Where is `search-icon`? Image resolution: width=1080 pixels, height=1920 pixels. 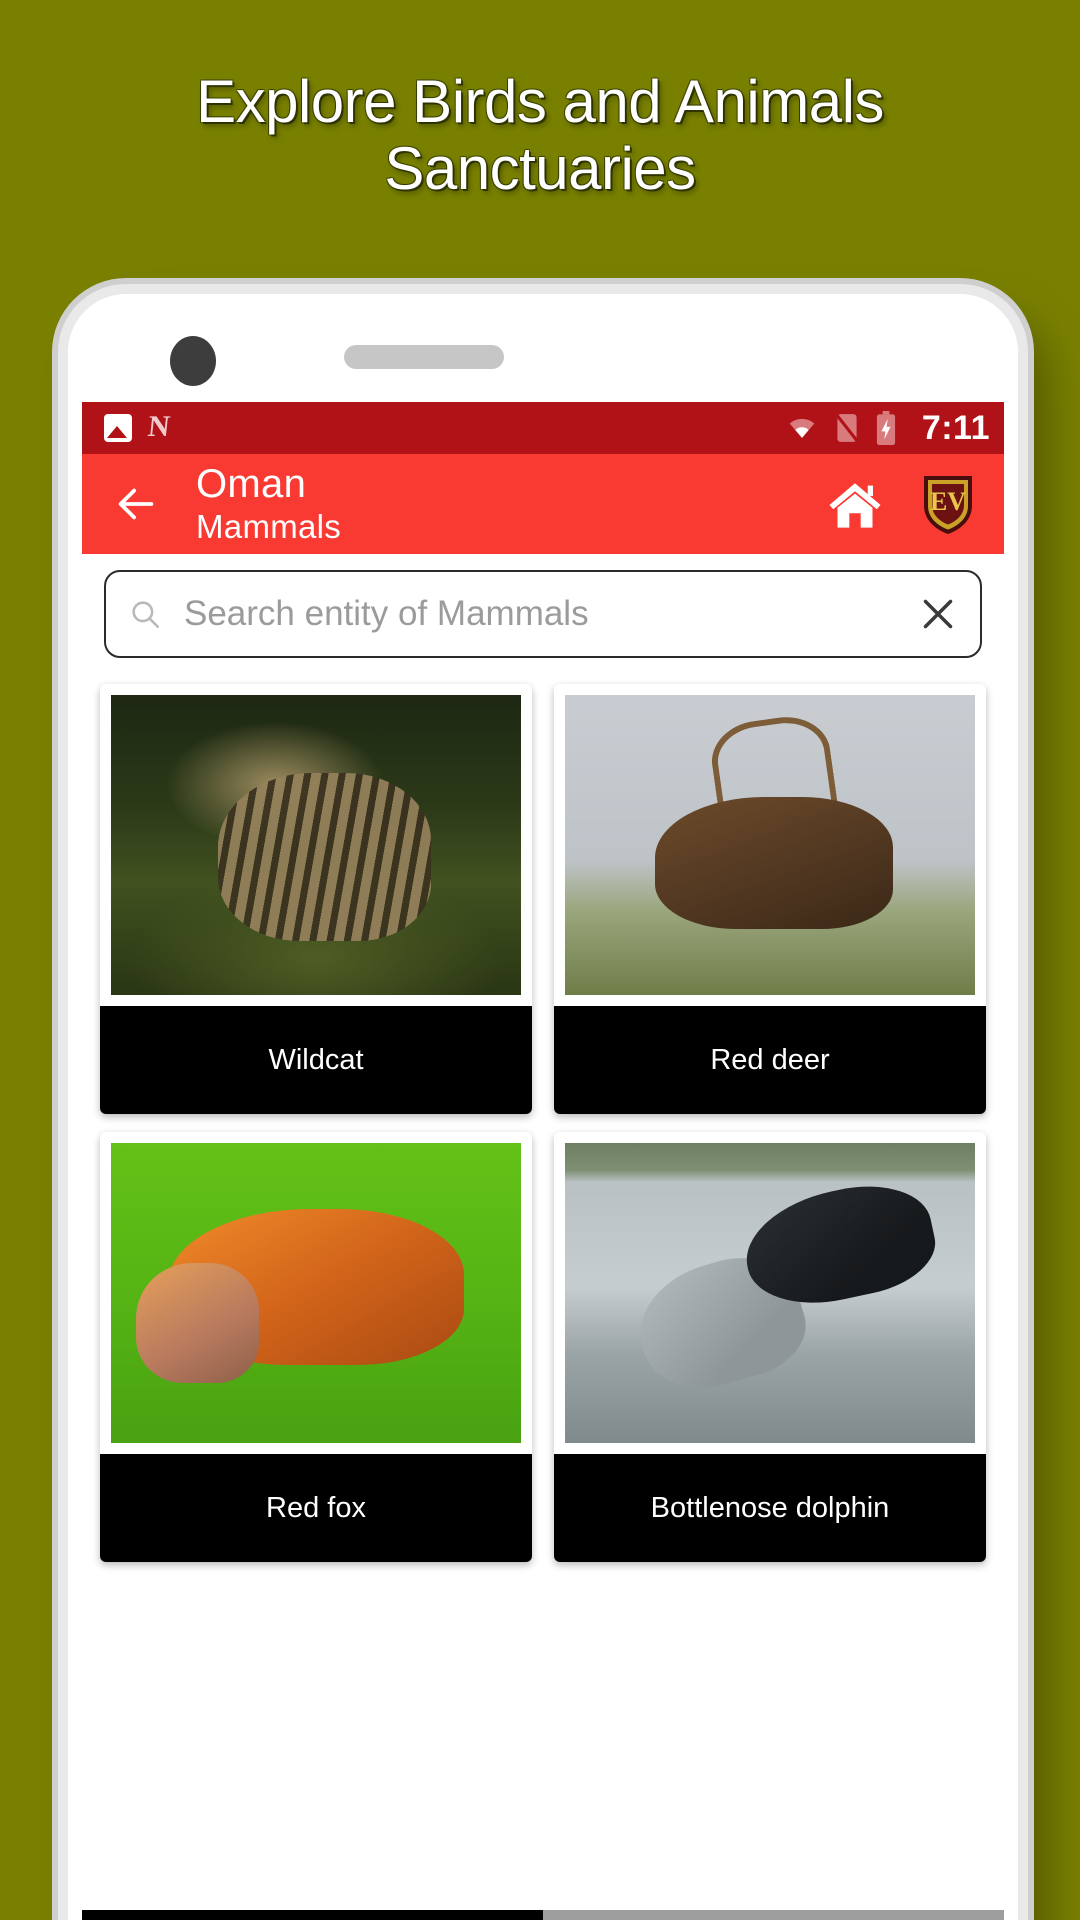
search-icon is located at coordinates (146, 615).